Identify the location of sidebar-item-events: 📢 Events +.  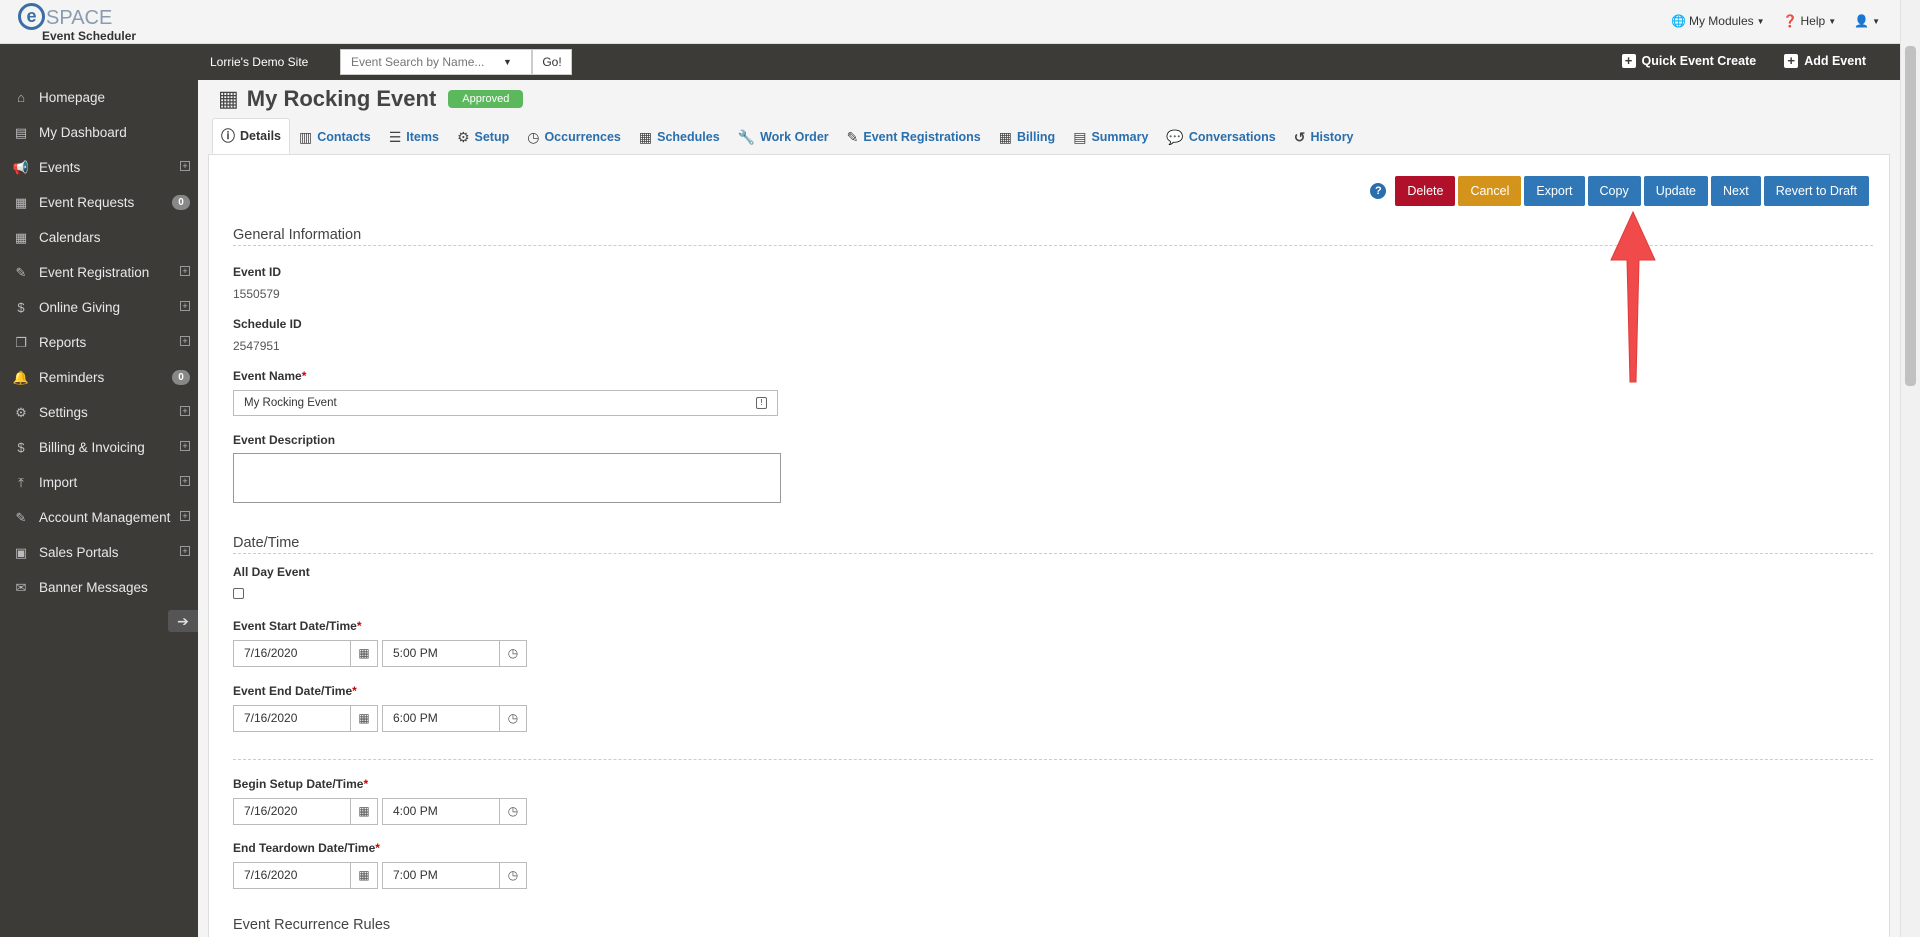
(99, 167).